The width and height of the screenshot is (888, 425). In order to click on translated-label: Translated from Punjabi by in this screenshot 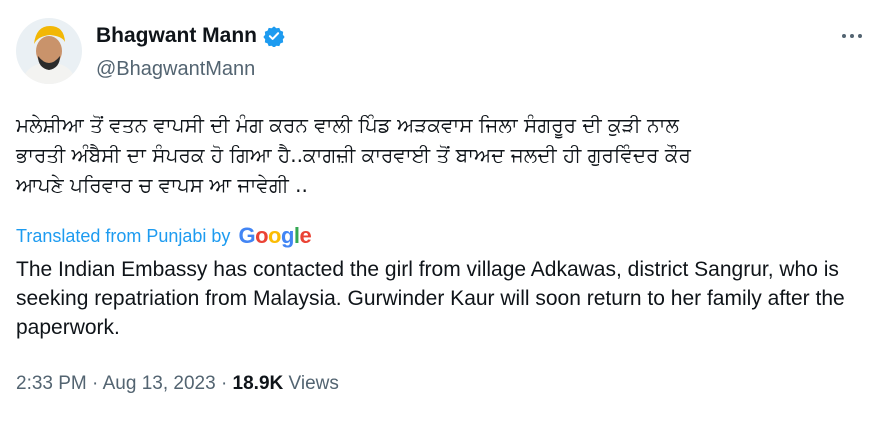, I will do `click(123, 235)`.